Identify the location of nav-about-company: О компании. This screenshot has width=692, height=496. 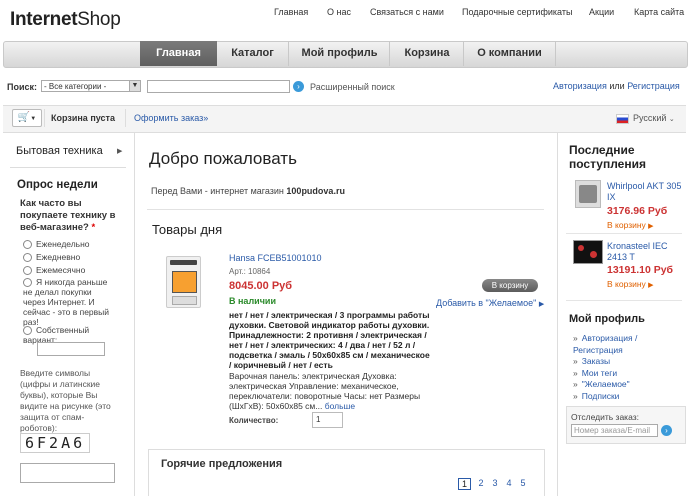
(509, 53).